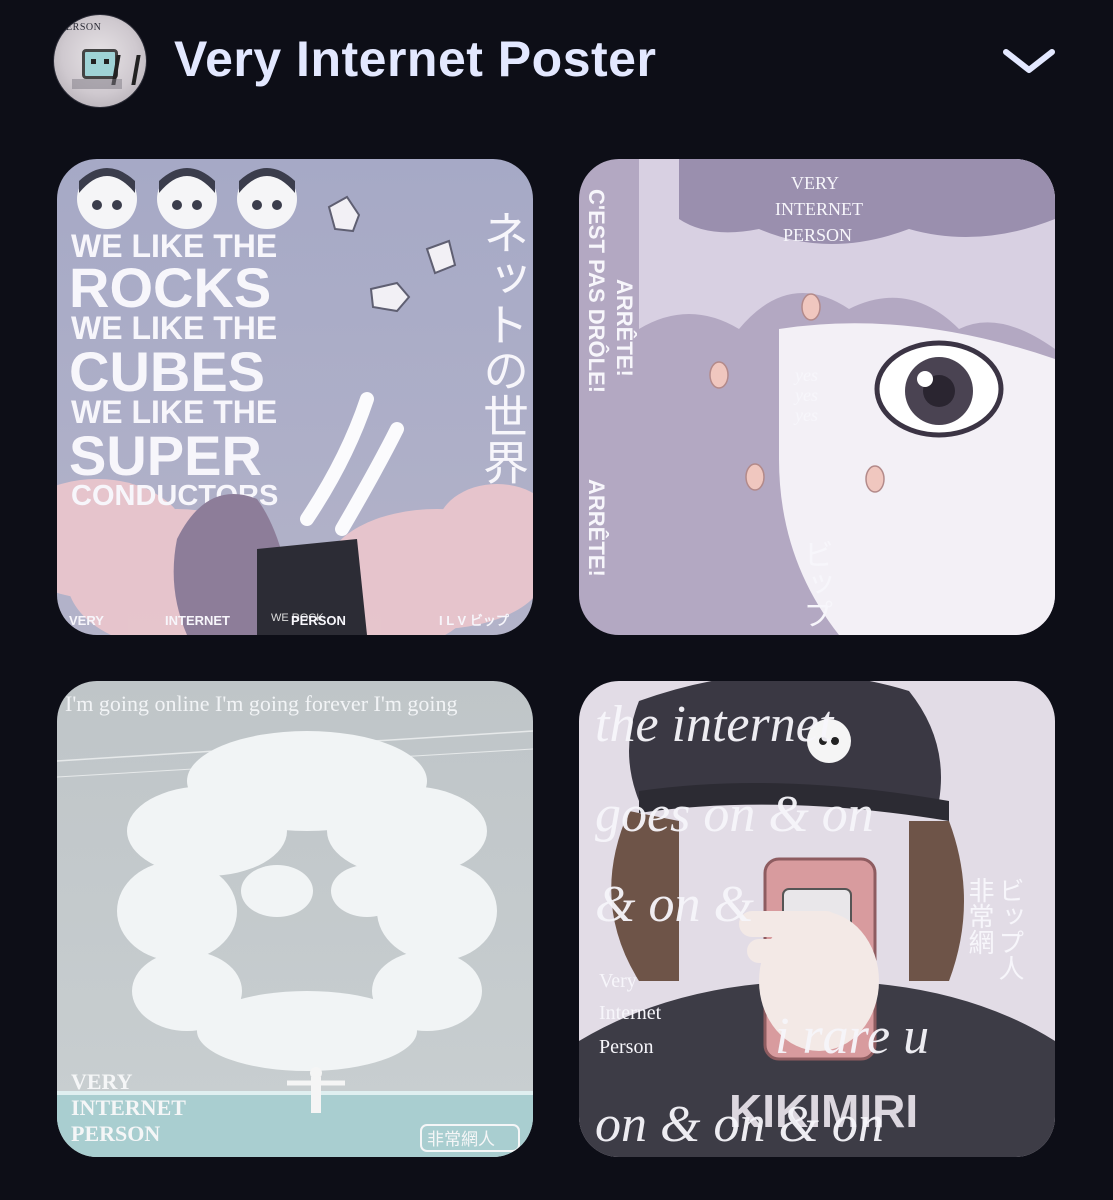  What do you see at coordinates (596, 291) in the screenshot?
I see `side-text-1: C'EST PAS DRÔLE!` at bounding box center [596, 291].